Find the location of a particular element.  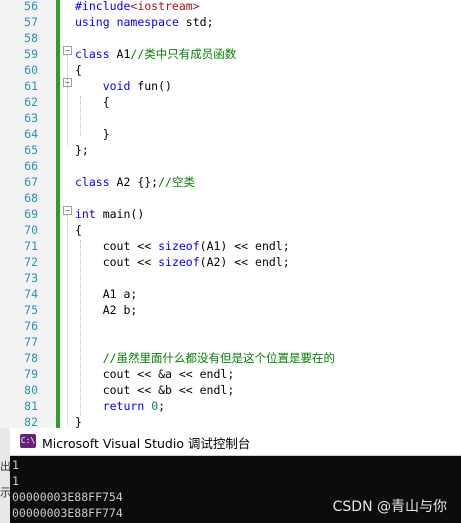

code-token: }; is located at coordinates (82, 150).